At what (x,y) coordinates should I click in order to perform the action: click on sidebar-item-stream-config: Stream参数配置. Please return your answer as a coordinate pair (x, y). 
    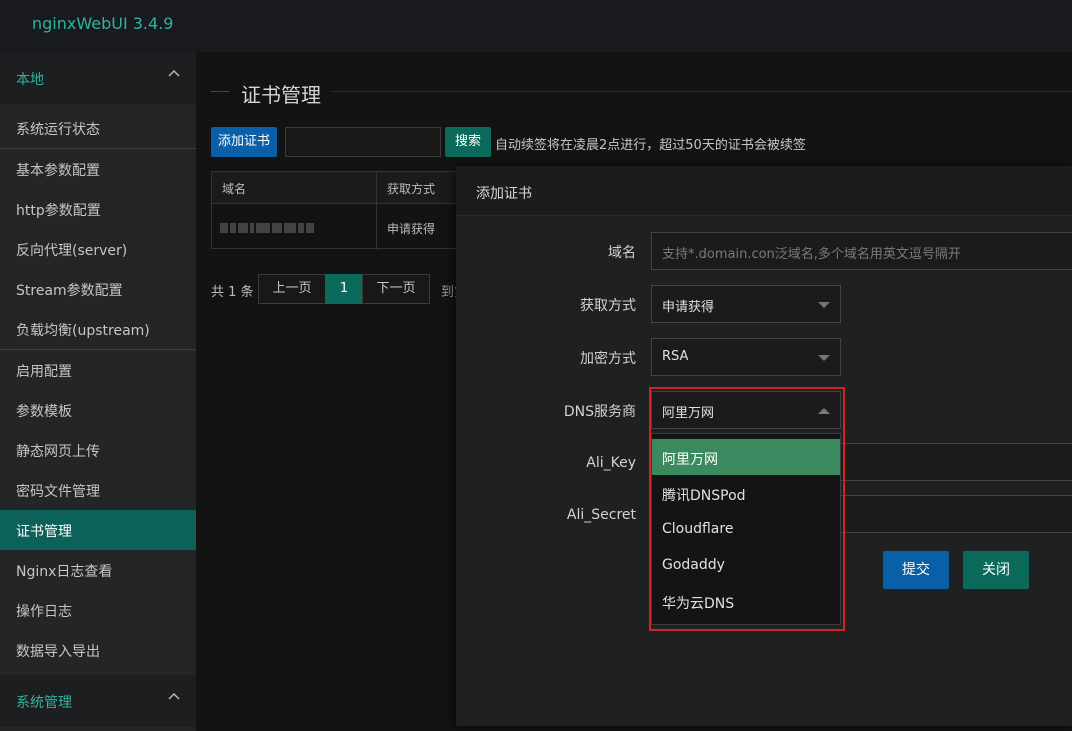
    Looking at the image, I should click on (98, 289).